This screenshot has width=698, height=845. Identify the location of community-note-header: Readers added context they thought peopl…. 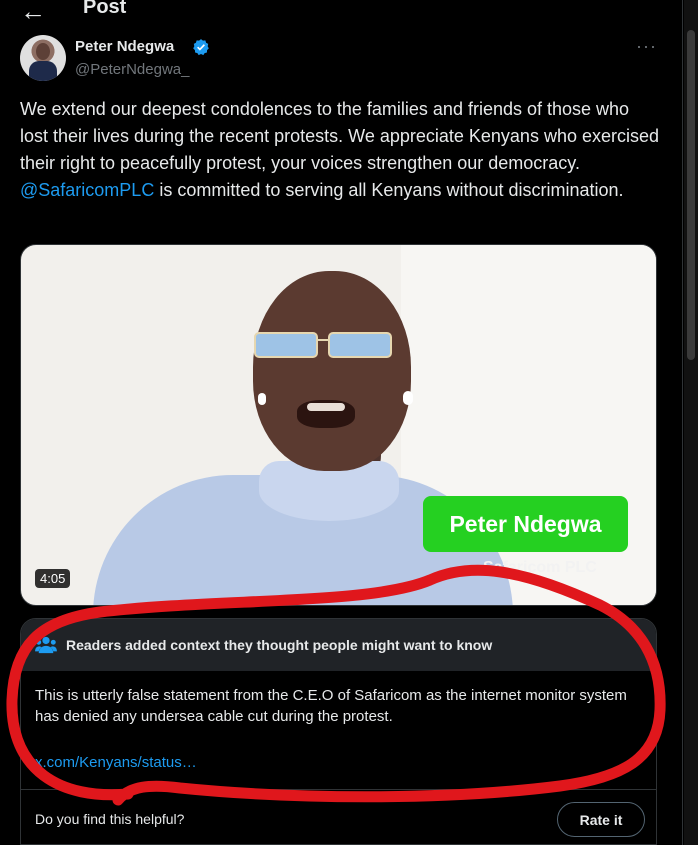
(338, 645).